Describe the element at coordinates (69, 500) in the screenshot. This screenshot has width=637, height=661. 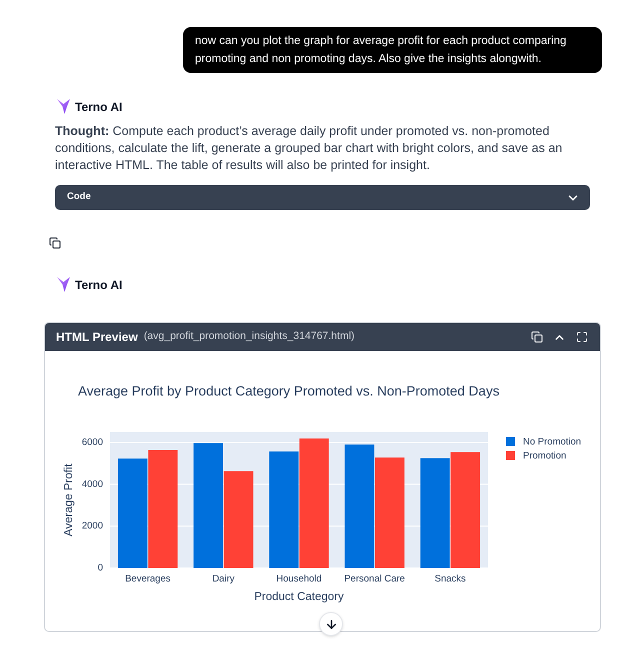
I see `y-axis-title: Average Profit` at that location.